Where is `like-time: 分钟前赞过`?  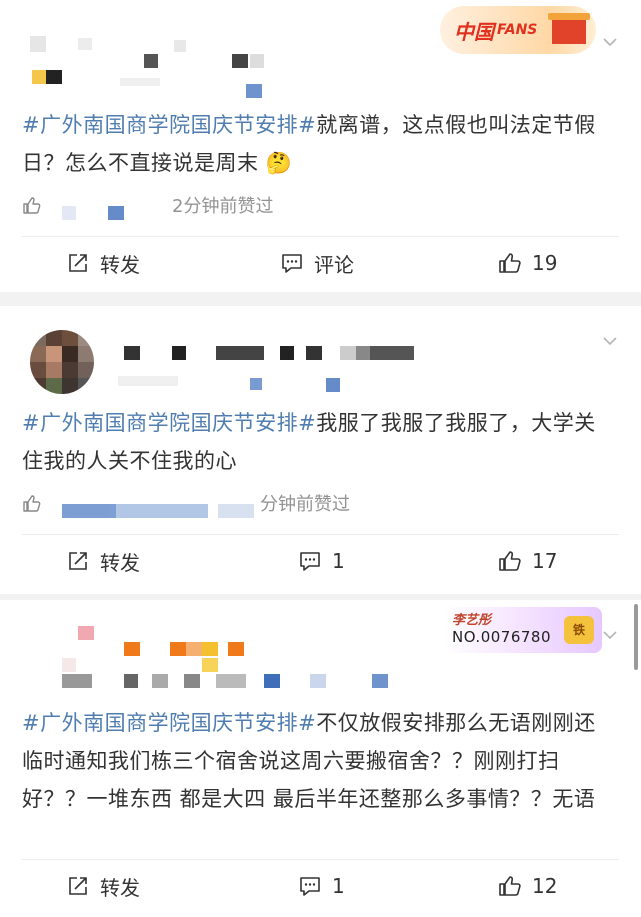
like-time: 分钟前赞过 is located at coordinates (305, 504).